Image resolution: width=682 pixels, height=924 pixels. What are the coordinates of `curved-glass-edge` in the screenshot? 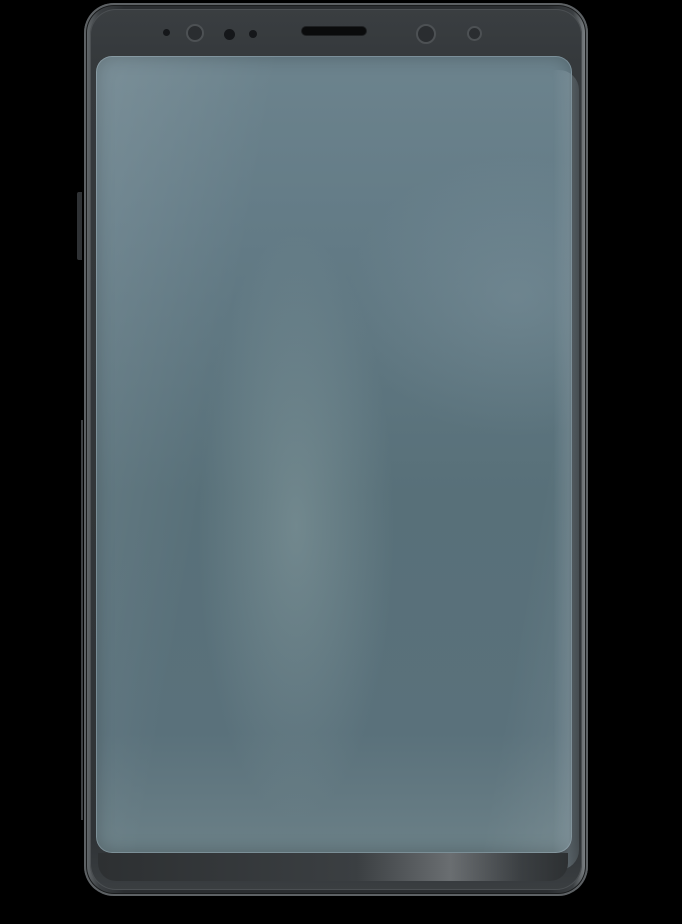 It's located at (566, 470).